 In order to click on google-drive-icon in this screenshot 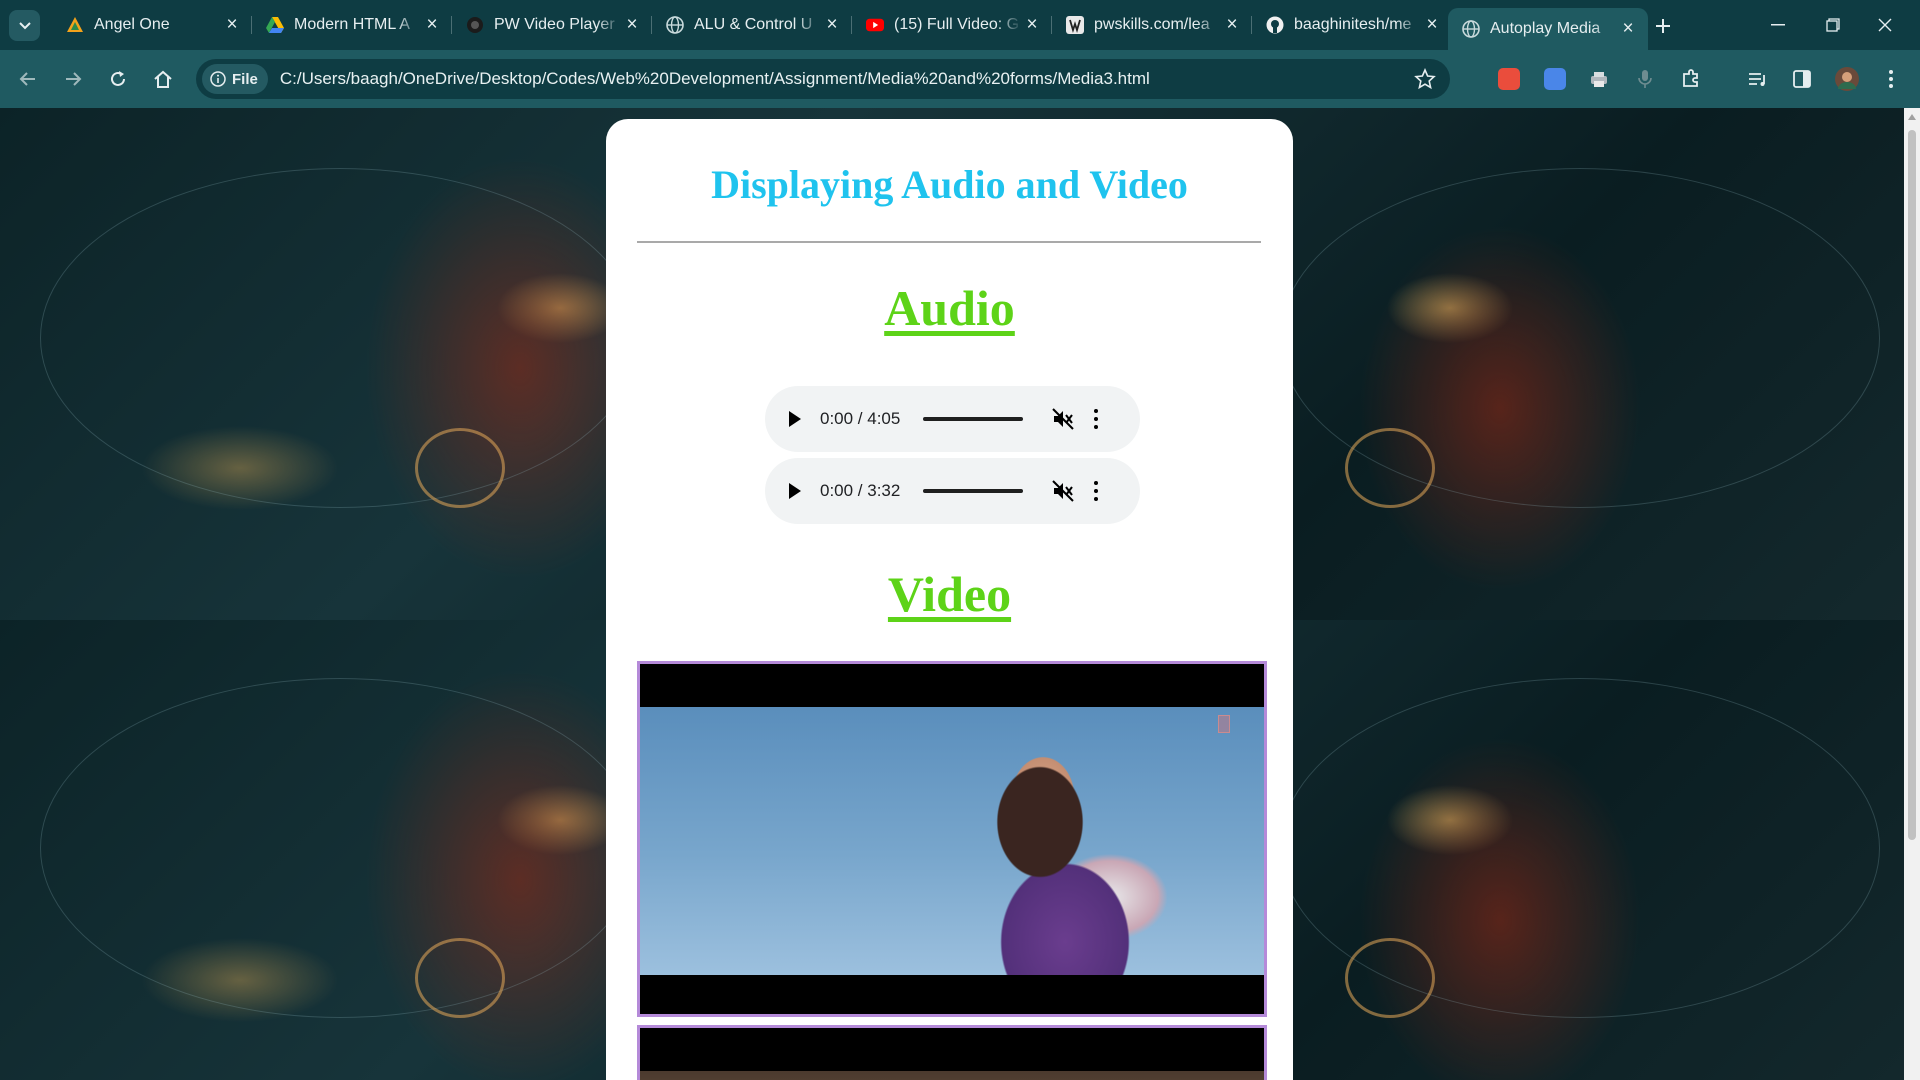, I will do `click(275, 25)`.